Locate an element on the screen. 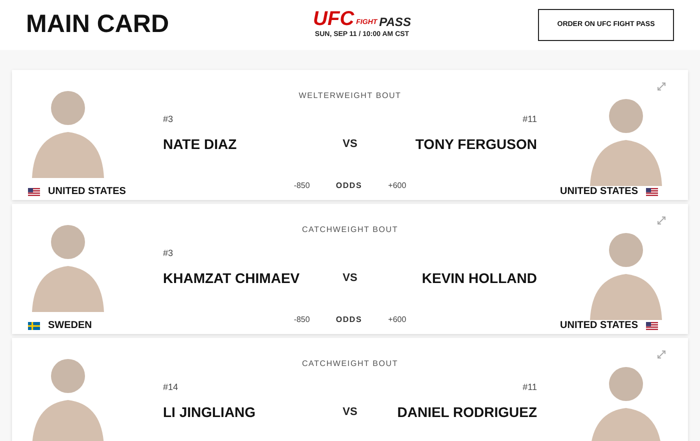 This screenshot has width=700, height=441. page-title: MAIN CARD is located at coordinates (98, 24).